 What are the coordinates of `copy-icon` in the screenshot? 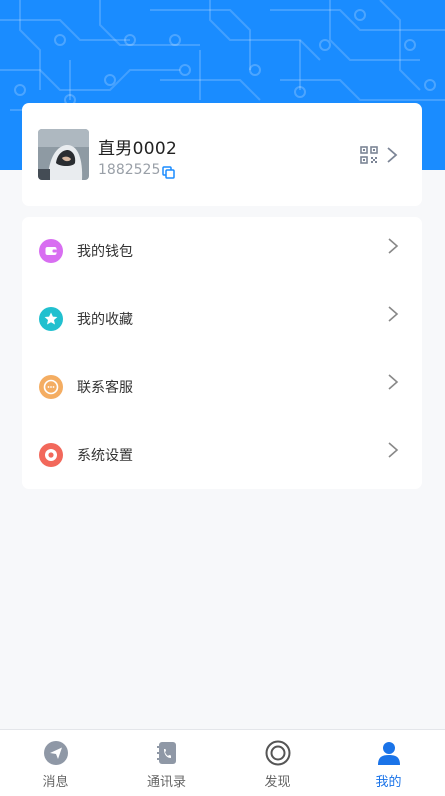 It's located at (168, 172).